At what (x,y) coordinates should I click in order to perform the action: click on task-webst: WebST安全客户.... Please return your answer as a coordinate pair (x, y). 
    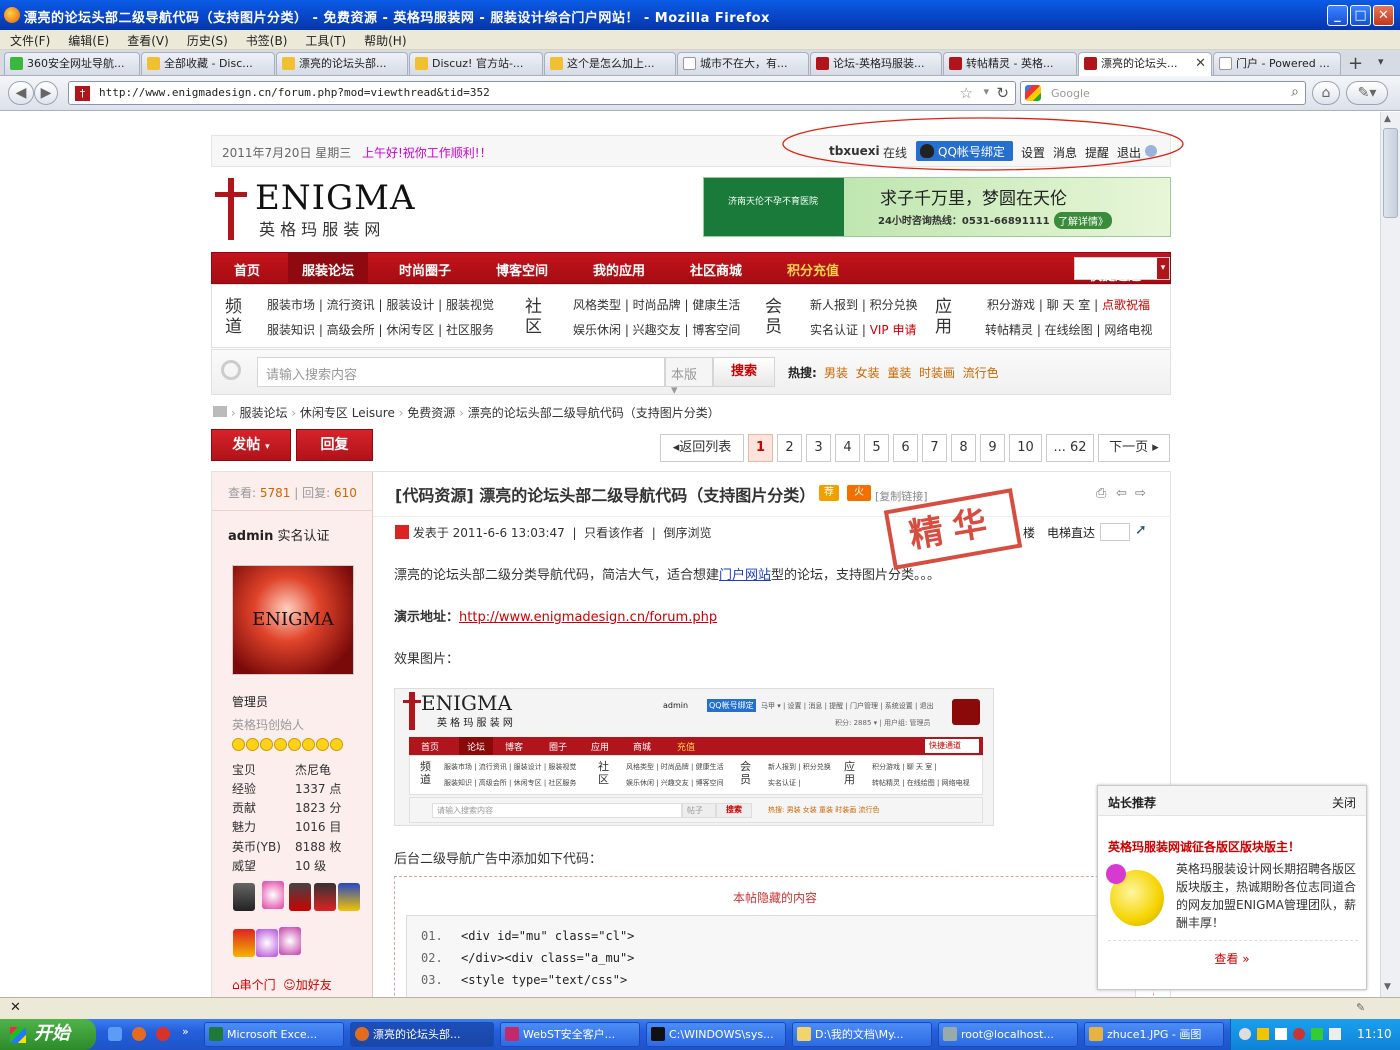
    Looking at the image, I should click on (570, 1034).